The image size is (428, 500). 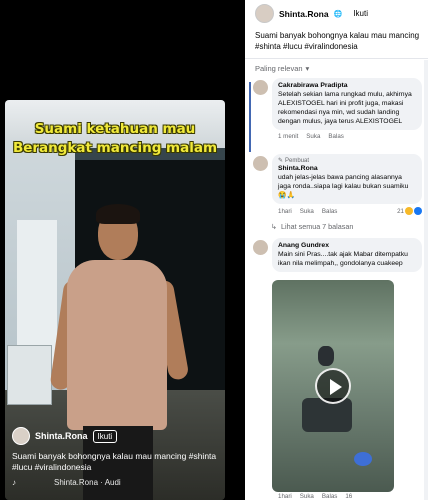 I want to click on haha-reaction-icon, so click(x=409, y=211).